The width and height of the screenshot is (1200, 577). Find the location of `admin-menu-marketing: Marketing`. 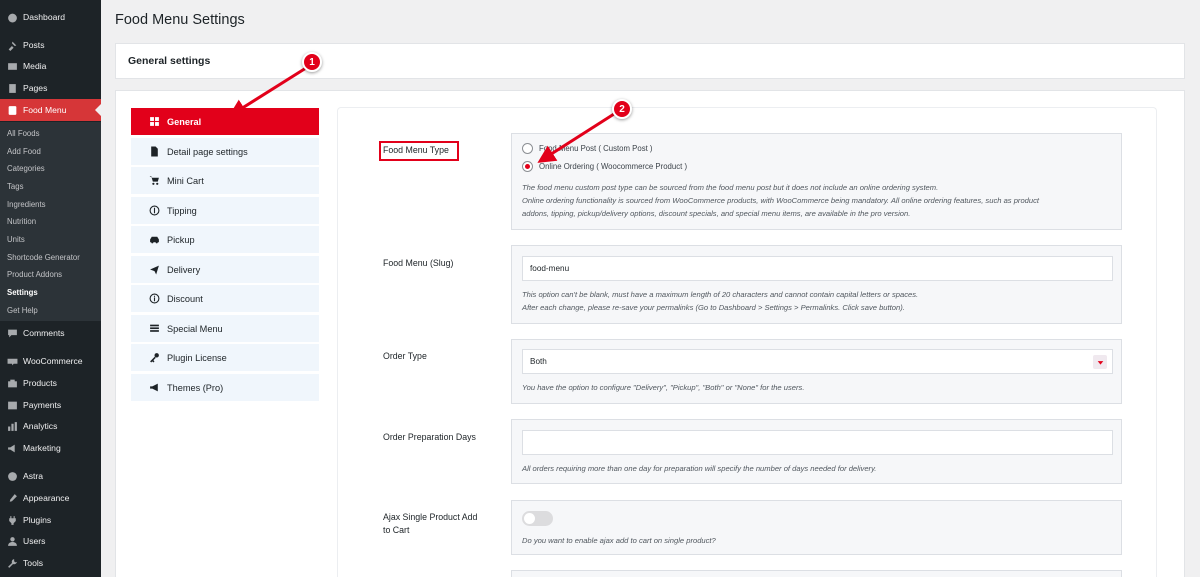

admin-menu-marketing: Marketing is located at coordinates (50, 448).